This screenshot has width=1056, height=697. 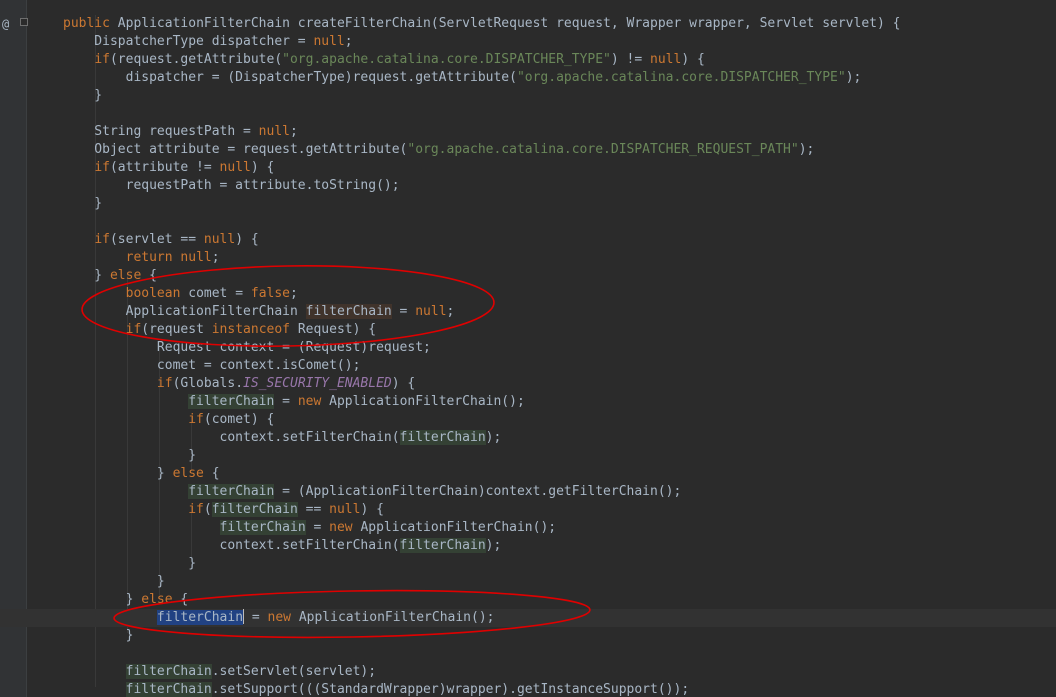 What do you see at coordinates (528, 330) in the screenshot?
I see `code-line: if(request instanceof Request) {` at bounding box center [528, 330].